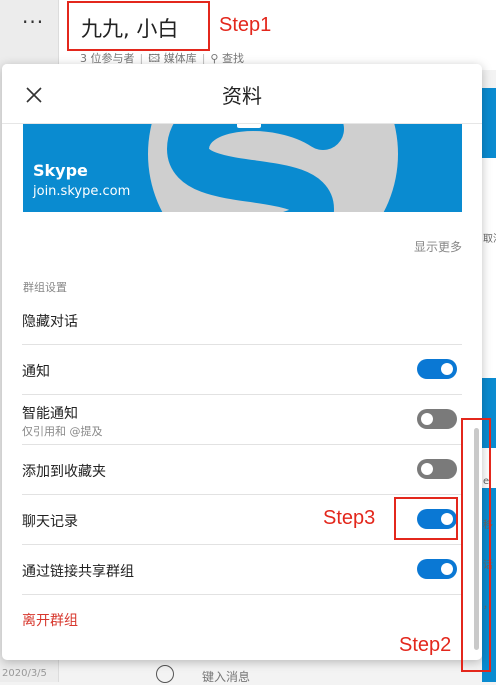  Describe the element at coordinates (242, 319) in the screenshot. I see `hide-chat-row: 隐藏对话` at that location.